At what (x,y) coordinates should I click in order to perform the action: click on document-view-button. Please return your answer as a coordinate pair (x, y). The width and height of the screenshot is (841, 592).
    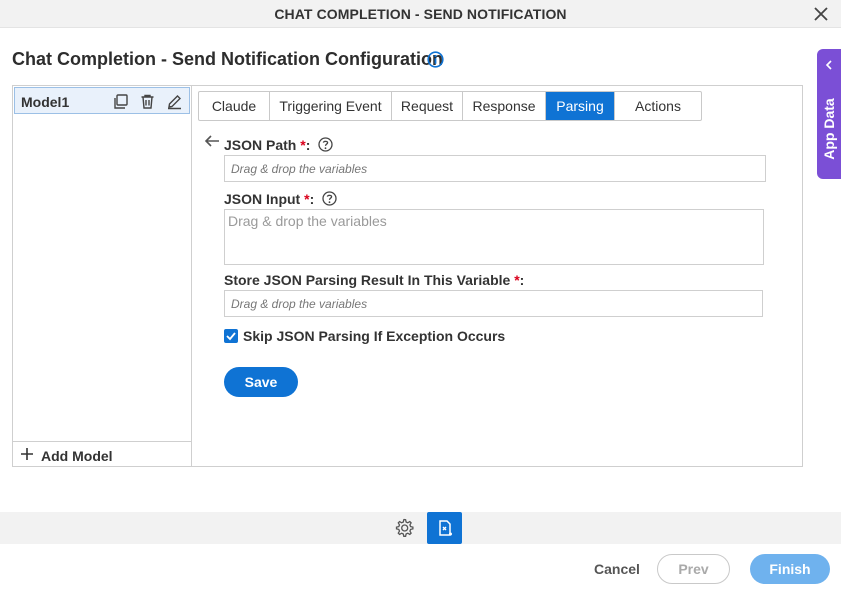
    Looking at the image, I should click on (444, 528).